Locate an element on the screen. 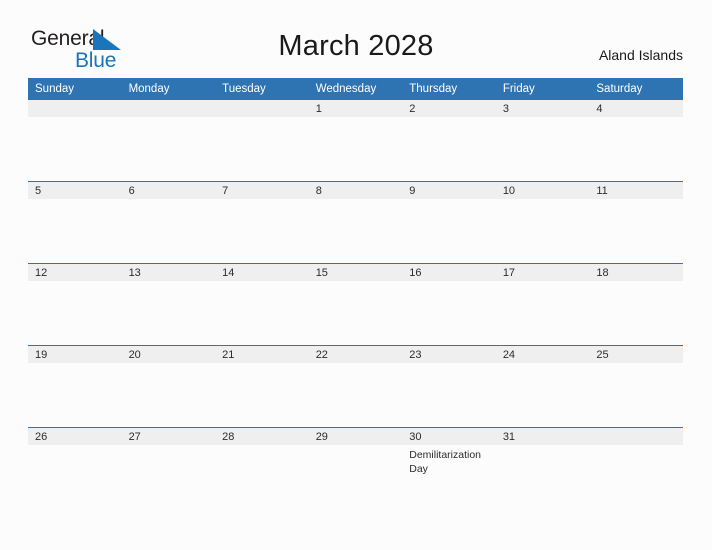 This screenshot has height=550, width=712. calendar-day-cell: 15 is located at coordinates (355, 304).